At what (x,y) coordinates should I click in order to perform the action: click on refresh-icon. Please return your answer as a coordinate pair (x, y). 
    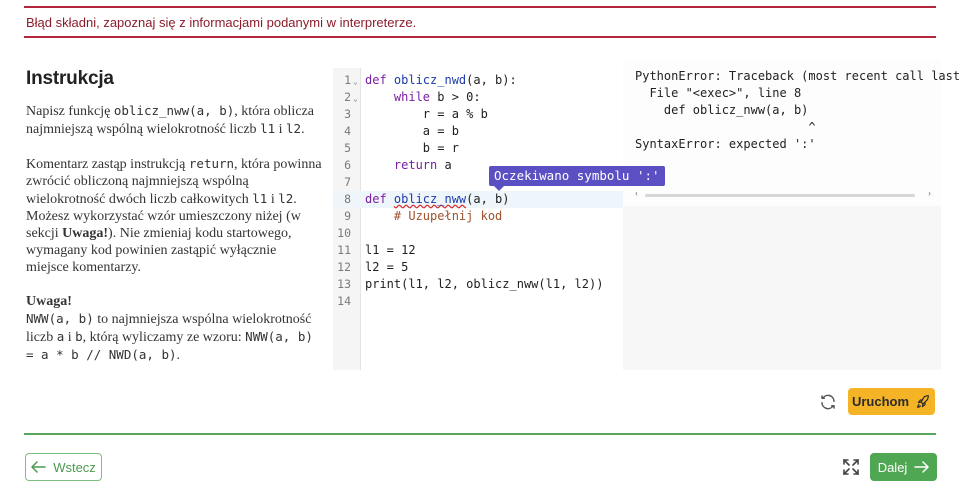
    Looking at the image, I should click on (828, 402).